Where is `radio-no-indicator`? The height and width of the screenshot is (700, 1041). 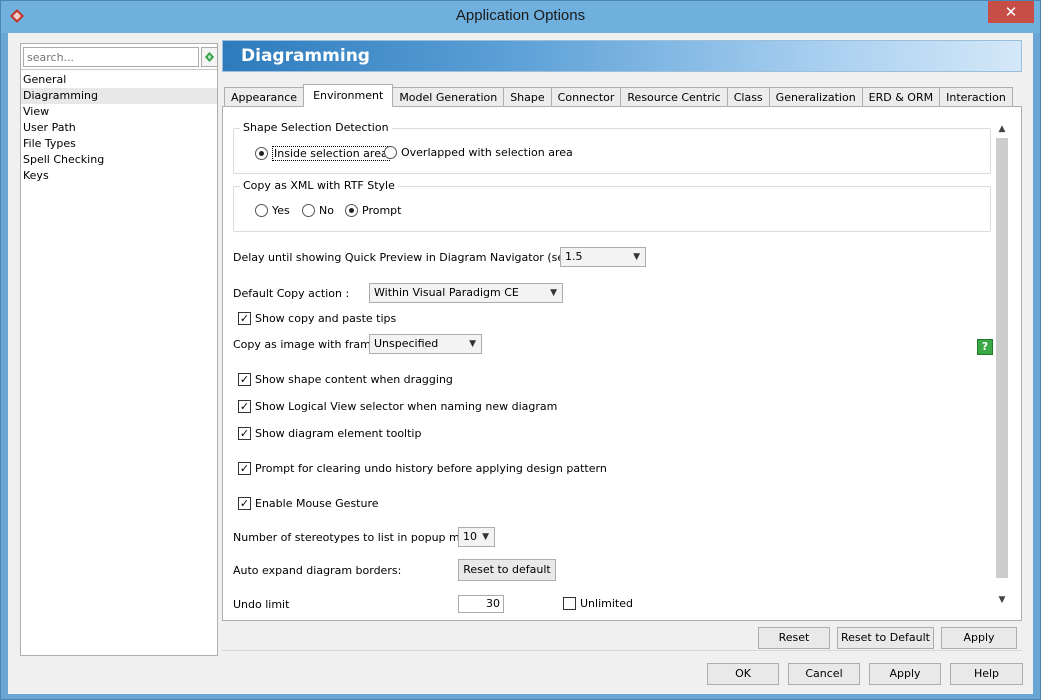
radio-no-indicator is located at coordinates (308, 210).